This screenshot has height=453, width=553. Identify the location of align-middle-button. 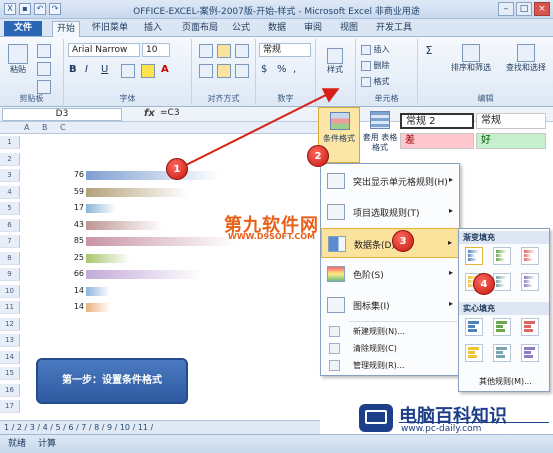
(224, 51).